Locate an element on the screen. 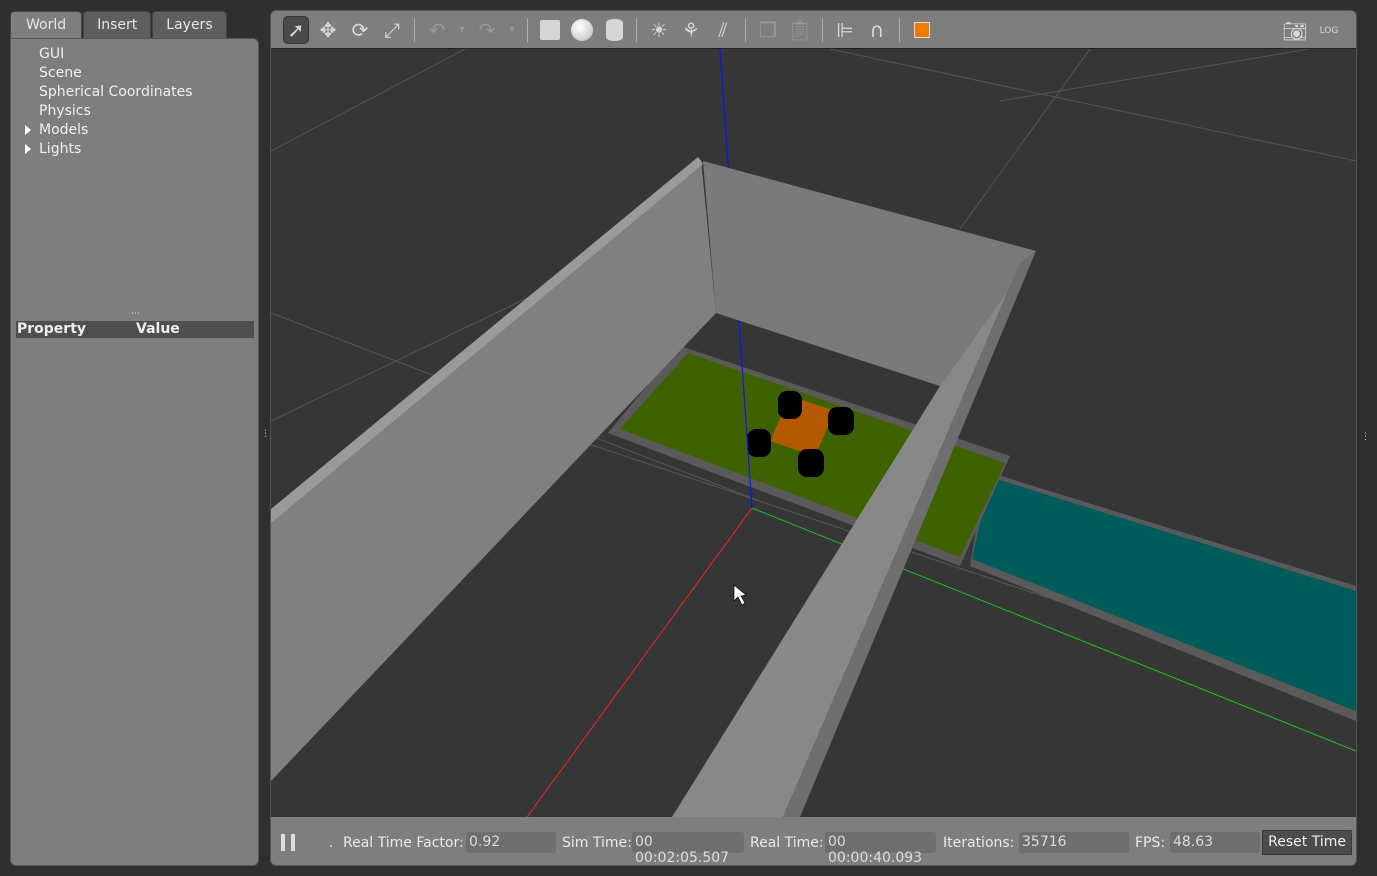 This screenshot has height=876, width=1377. log-icon: LOG is located at coordinates (1329, 31).